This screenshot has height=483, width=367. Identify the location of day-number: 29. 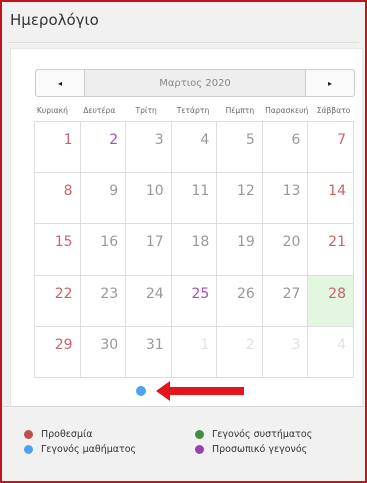
(63, 344).